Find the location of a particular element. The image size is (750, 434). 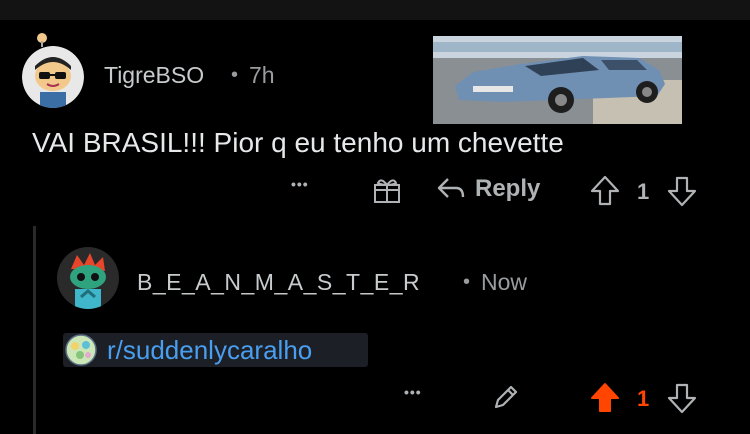

edit-button is located at coordinates (506, 397).